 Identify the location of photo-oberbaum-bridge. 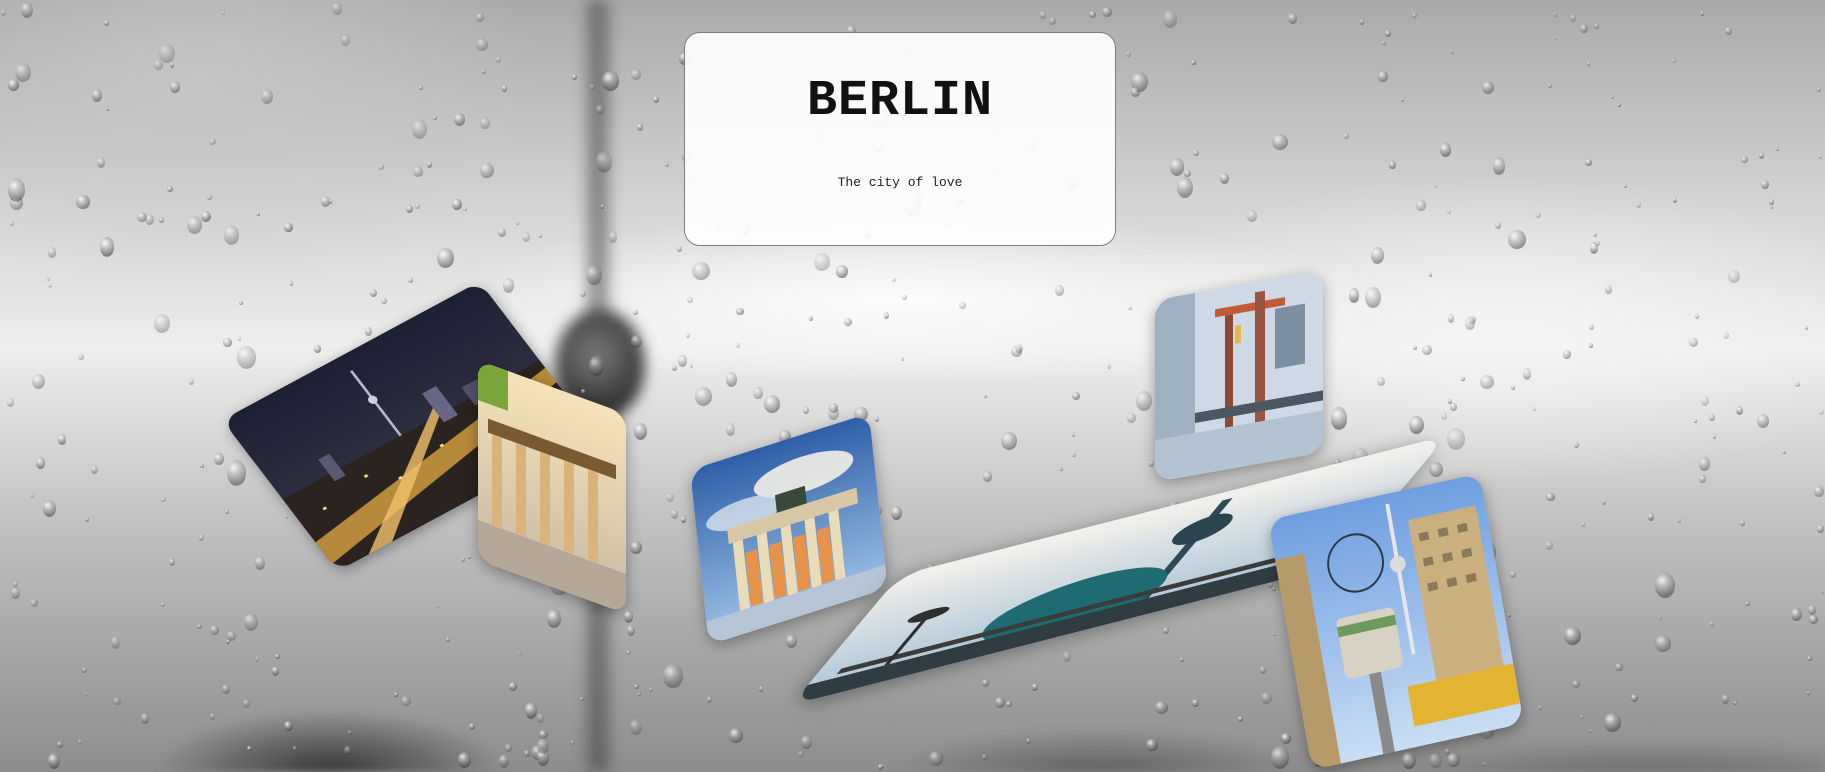
(1239, 376).